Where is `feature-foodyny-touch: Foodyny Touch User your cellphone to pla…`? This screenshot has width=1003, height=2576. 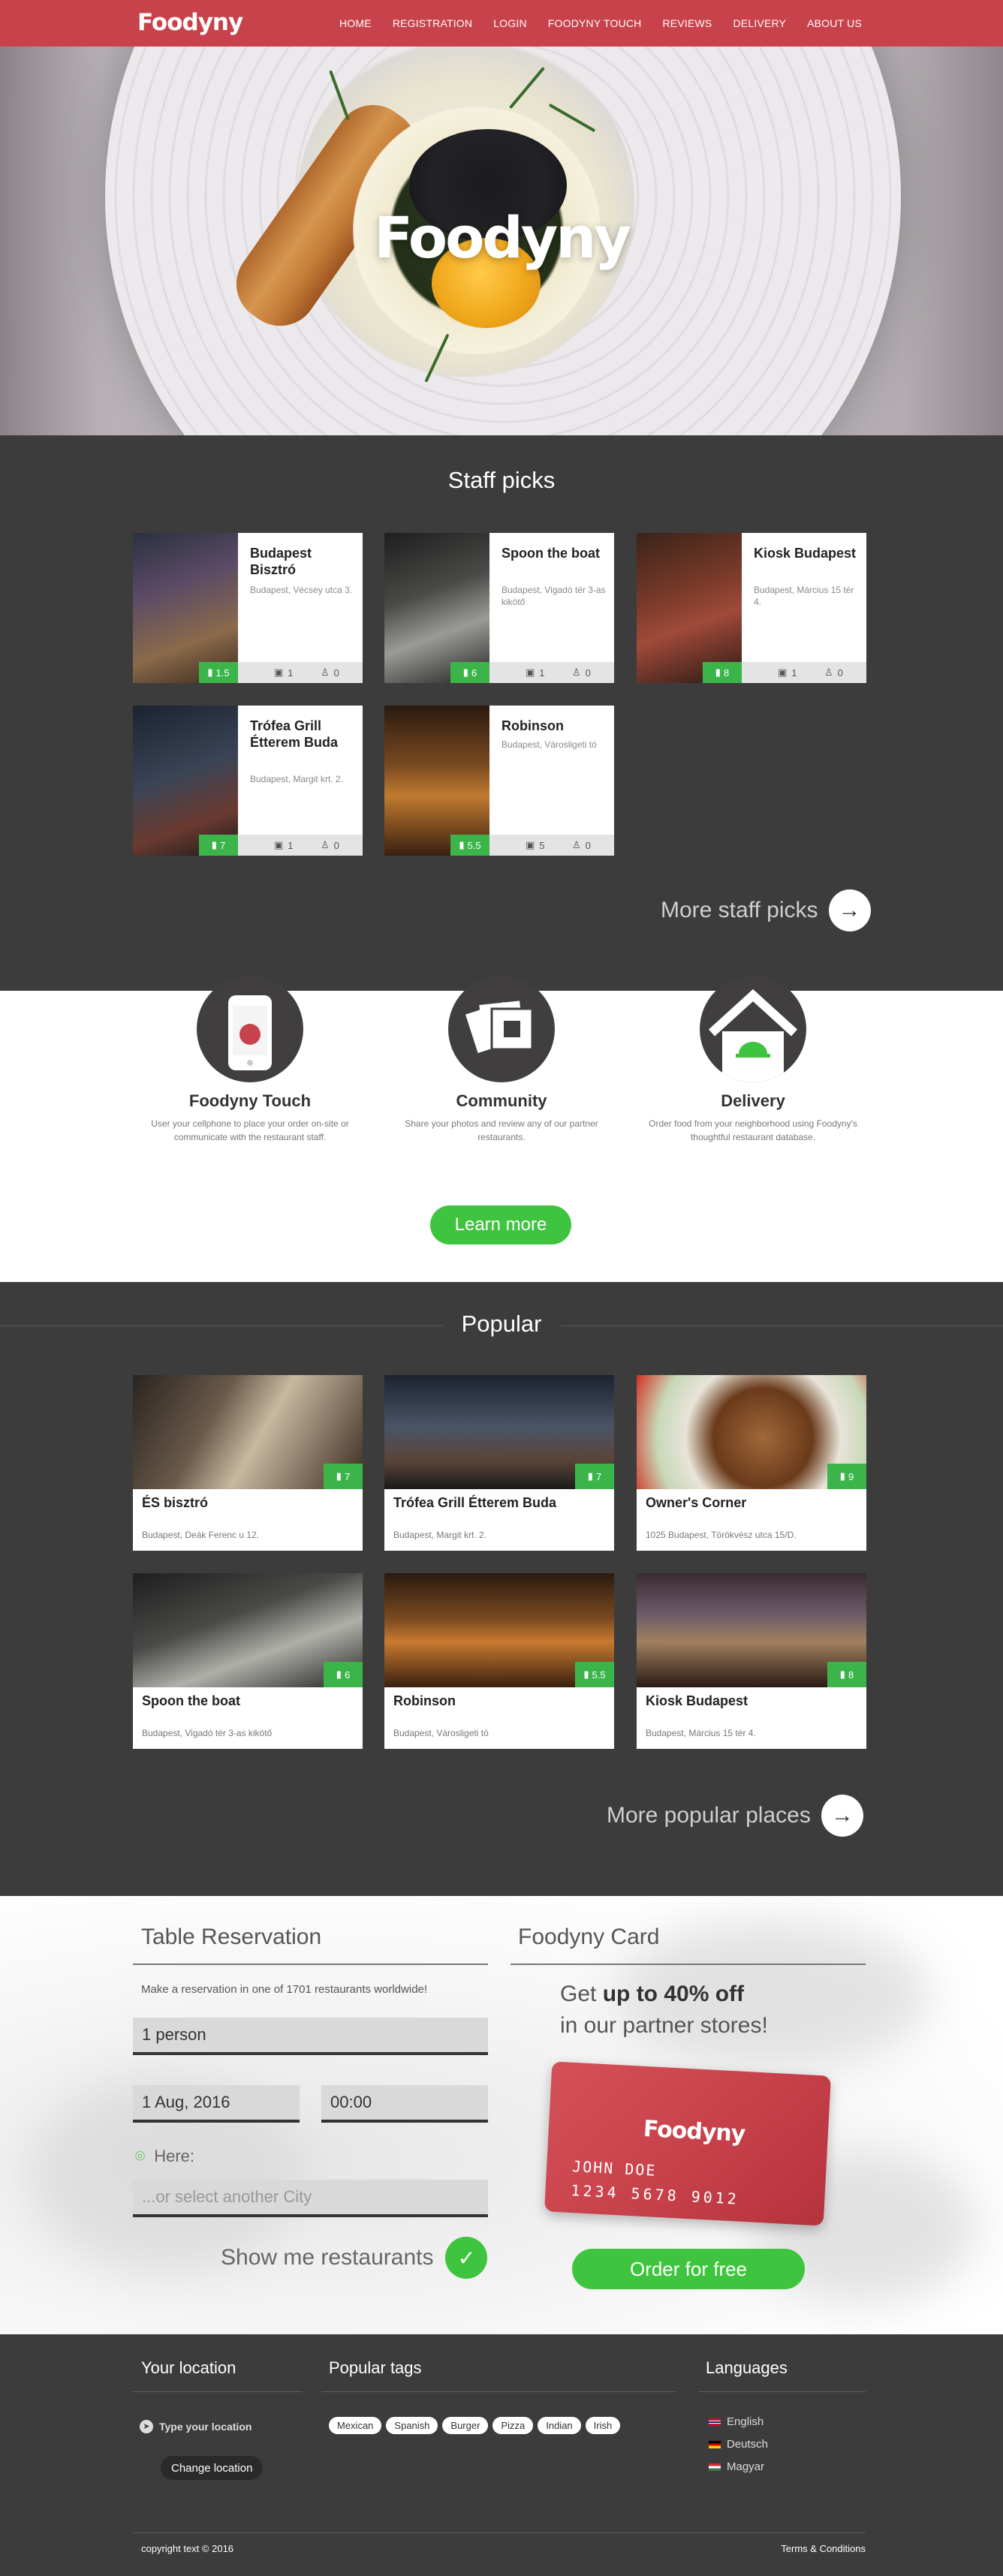 feature-foodyny-touch: Foodyny Touch User your cellphone to pla… is located at coordinates (250, 1060).